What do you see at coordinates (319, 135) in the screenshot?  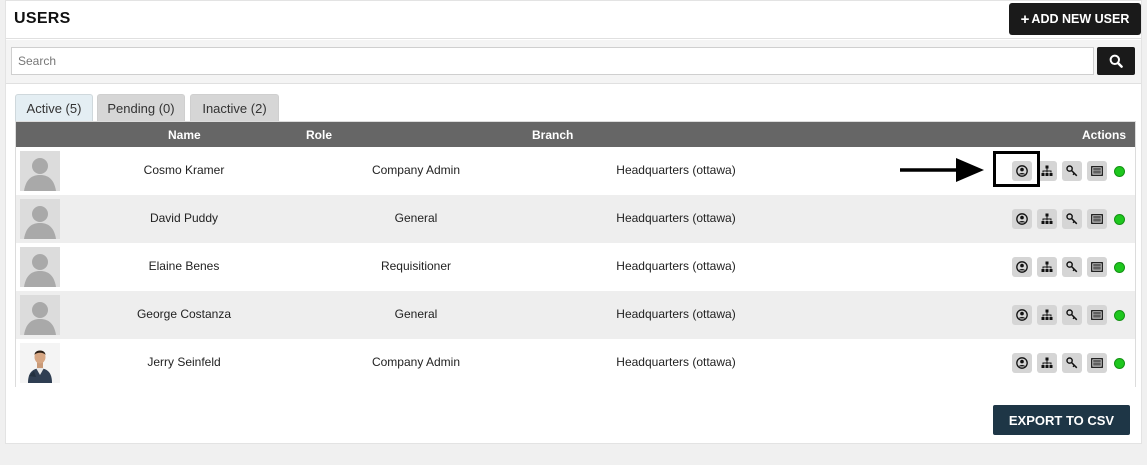 I see `column-header-role: Role` at bounding box center [319, 135].